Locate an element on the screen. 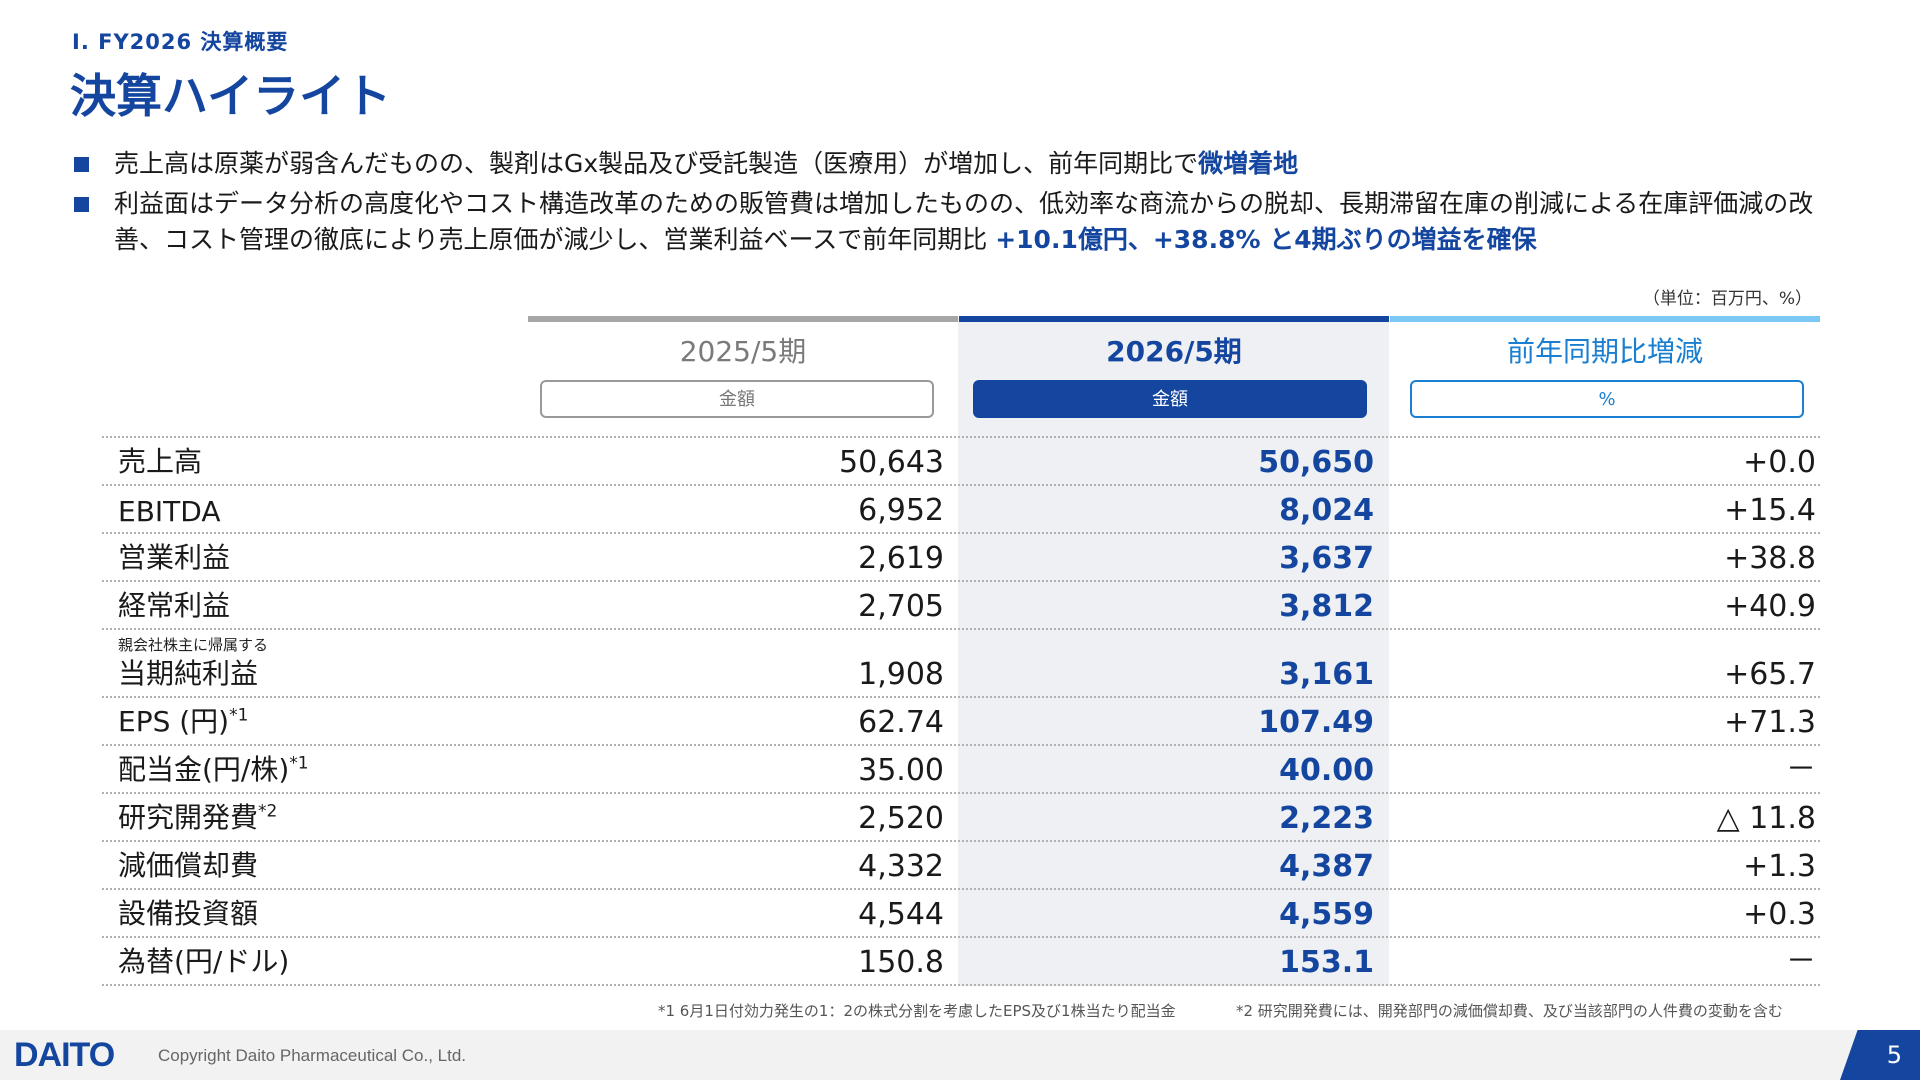 The image size is (1920, 1080). value-curr: 4,387 is located at coordinates (1326, 866).